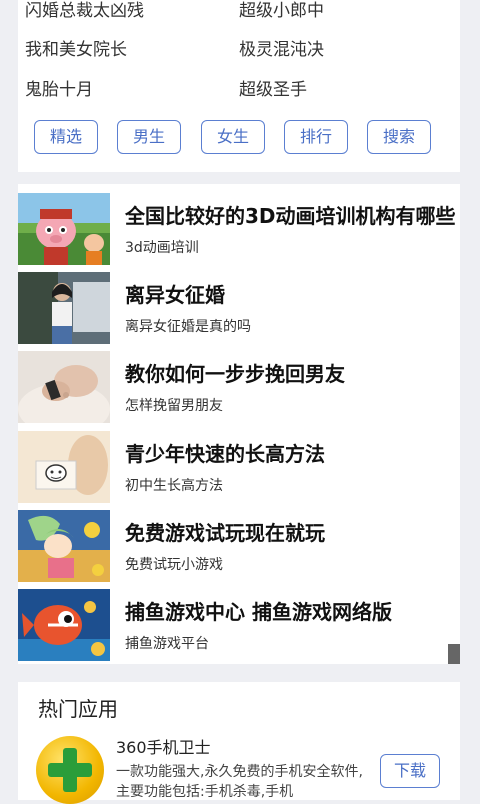 The image size is (480, 804). I want to click on ad-item: 全国比较好的3D动画培训机构有哪些 3d动画培训, so click(239, 229).